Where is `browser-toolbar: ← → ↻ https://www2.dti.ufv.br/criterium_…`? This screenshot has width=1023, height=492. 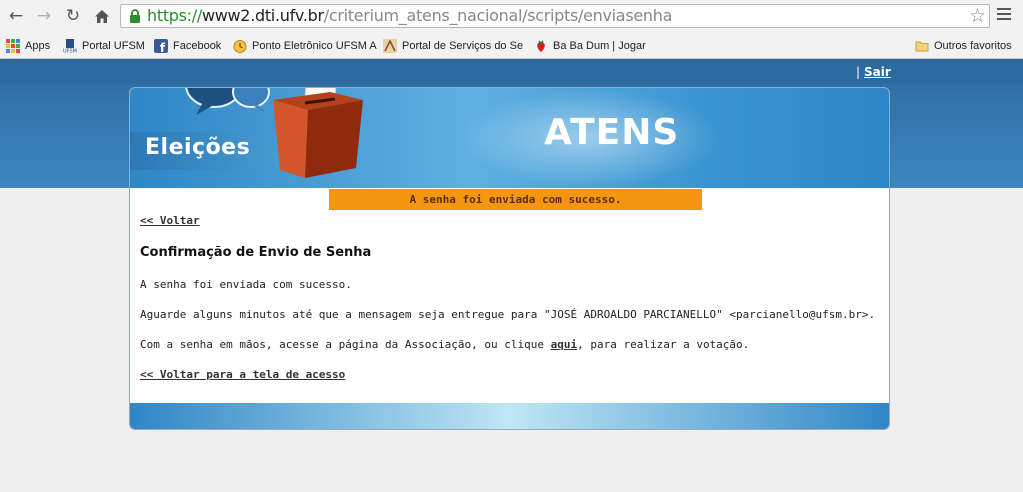 browser-toolbar: ← → ↻ https://www2.dti.ufv.br/criterium_… is located at coordinates (511, 16).